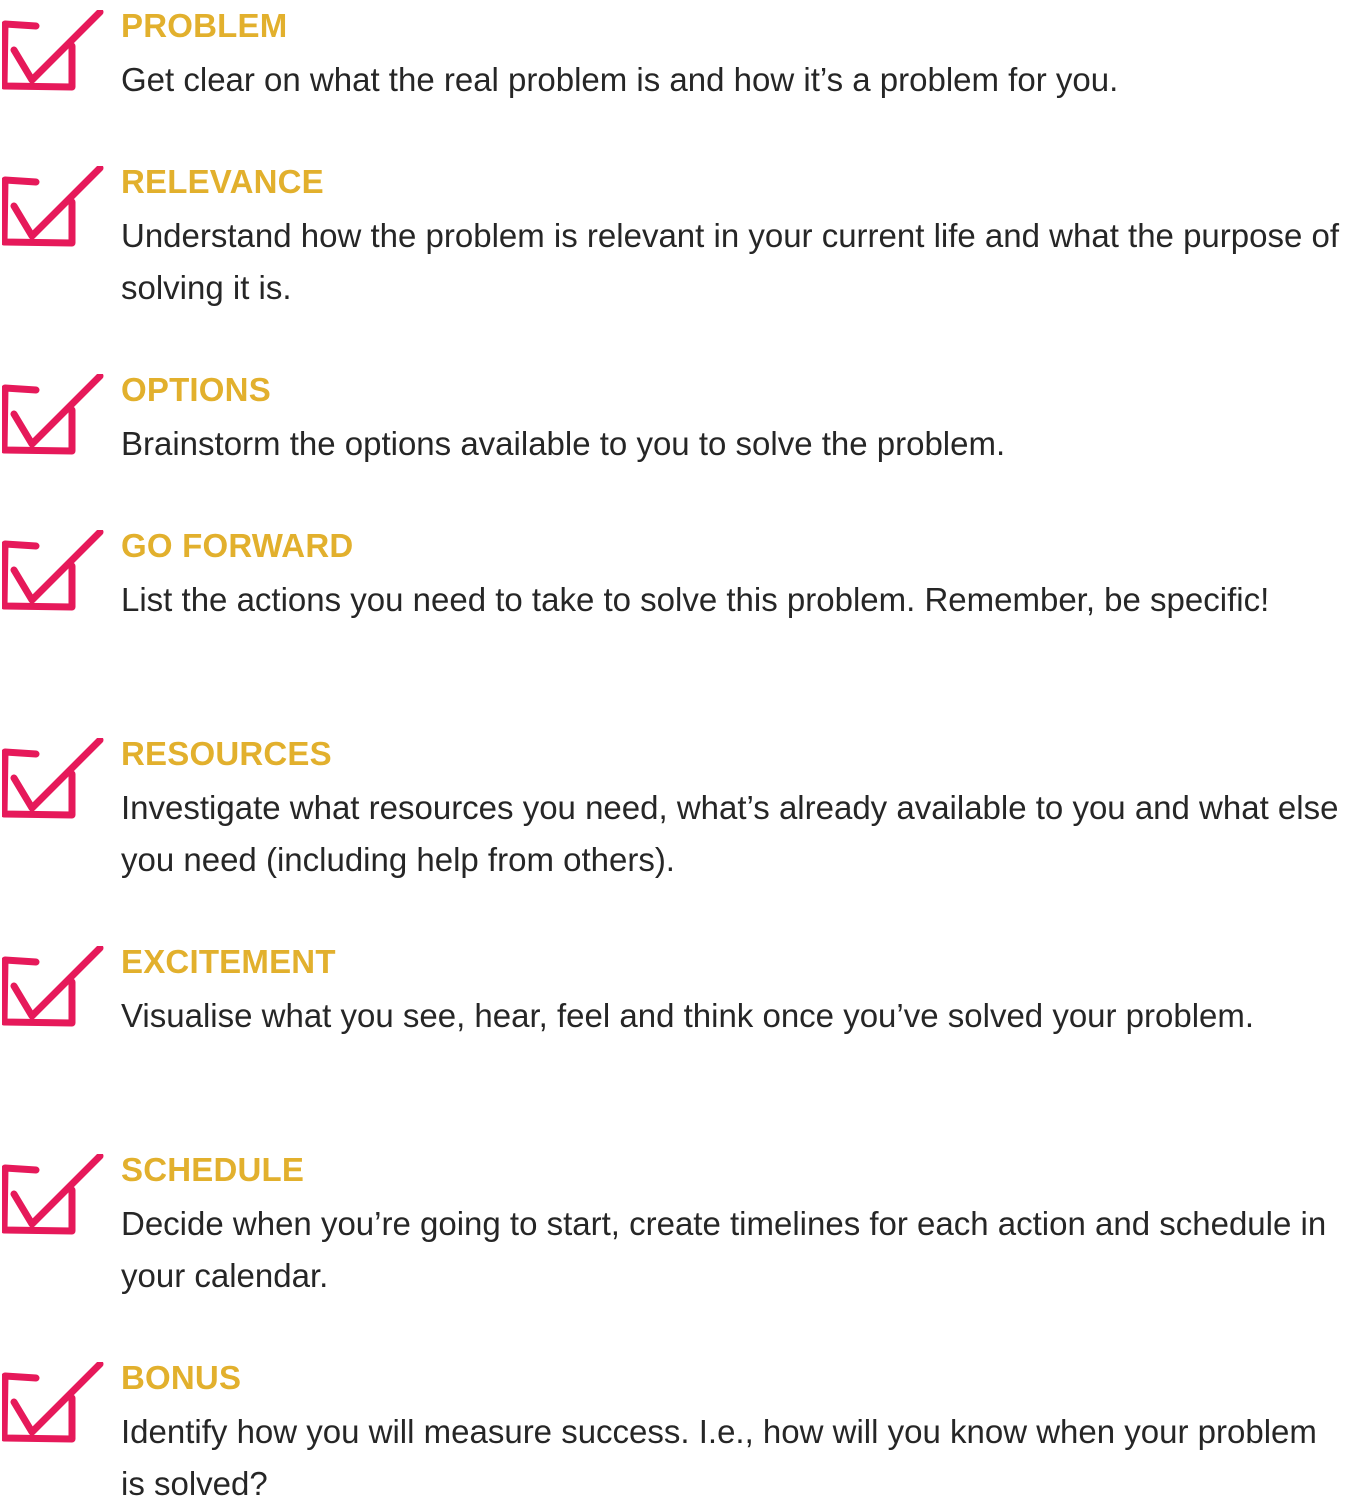 Image resolution: width=1349 pixels, height=1510 pixels. I want to click on item-heading: RELEVANCE, so click(222, 181).